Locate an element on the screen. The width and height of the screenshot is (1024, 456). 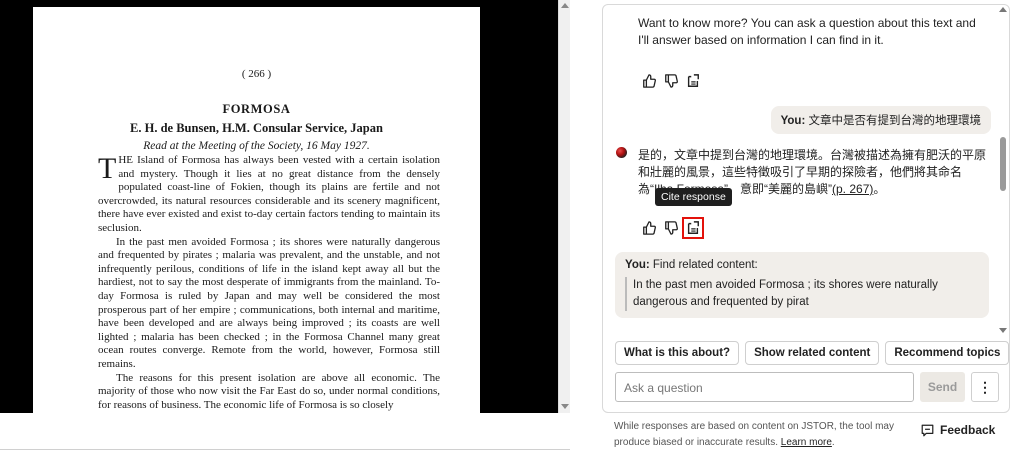
page-number: ( 266 ) is located at coordinates (256, 74).